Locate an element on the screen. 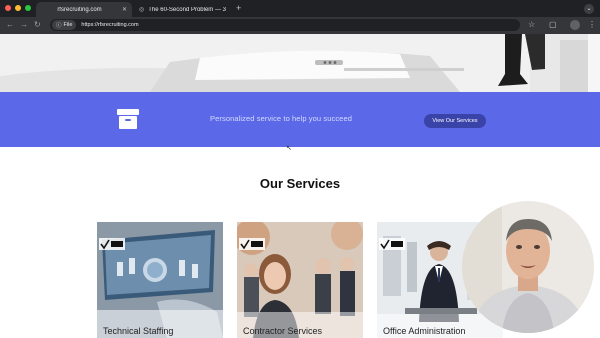 The height and width of the screenshot is (338, 600). maximize-window-icon is located at coordinates (28, 8).